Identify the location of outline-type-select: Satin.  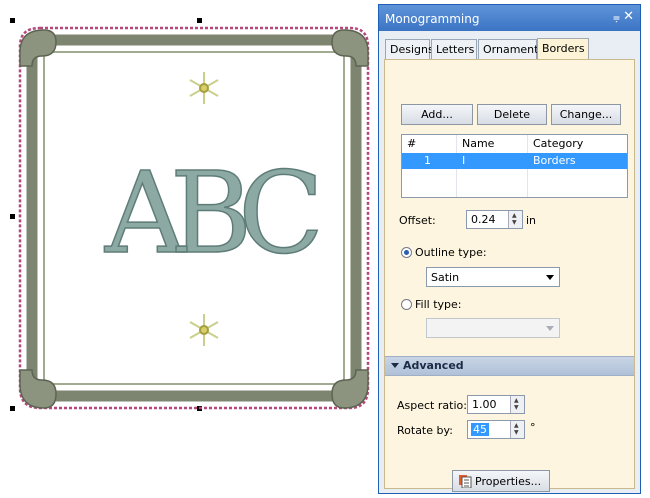
(493, 277).